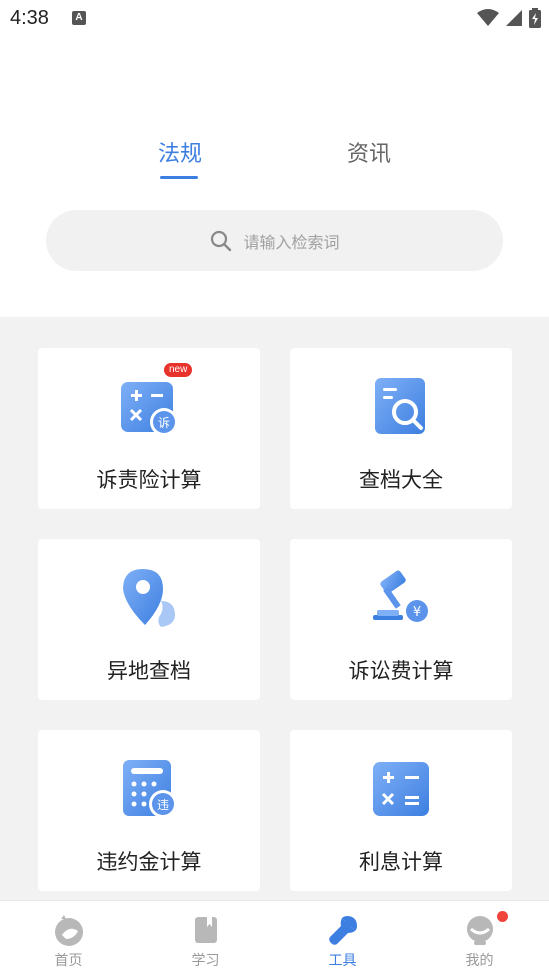 The width and height of the screenshot is (549, 976). Describe the element at coordinates (480, 930) in the screenshot. I see `profile-icon` at that location.